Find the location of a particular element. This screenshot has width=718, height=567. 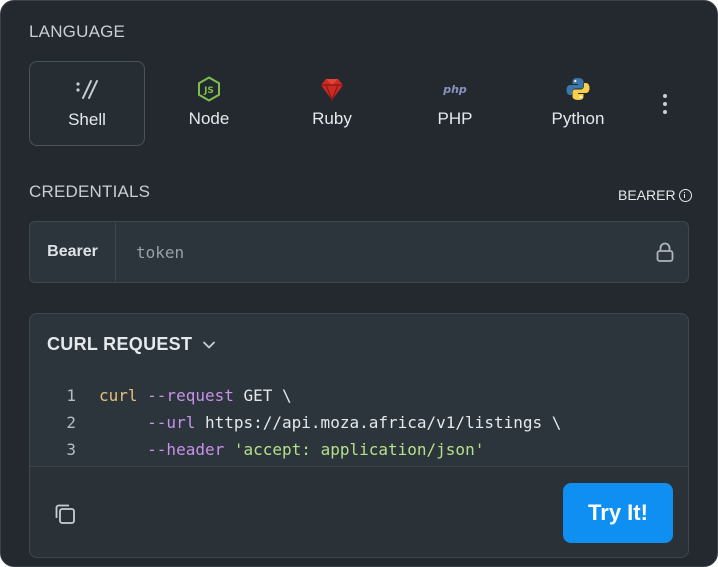

info-icon is located at coordinates (685, 195).